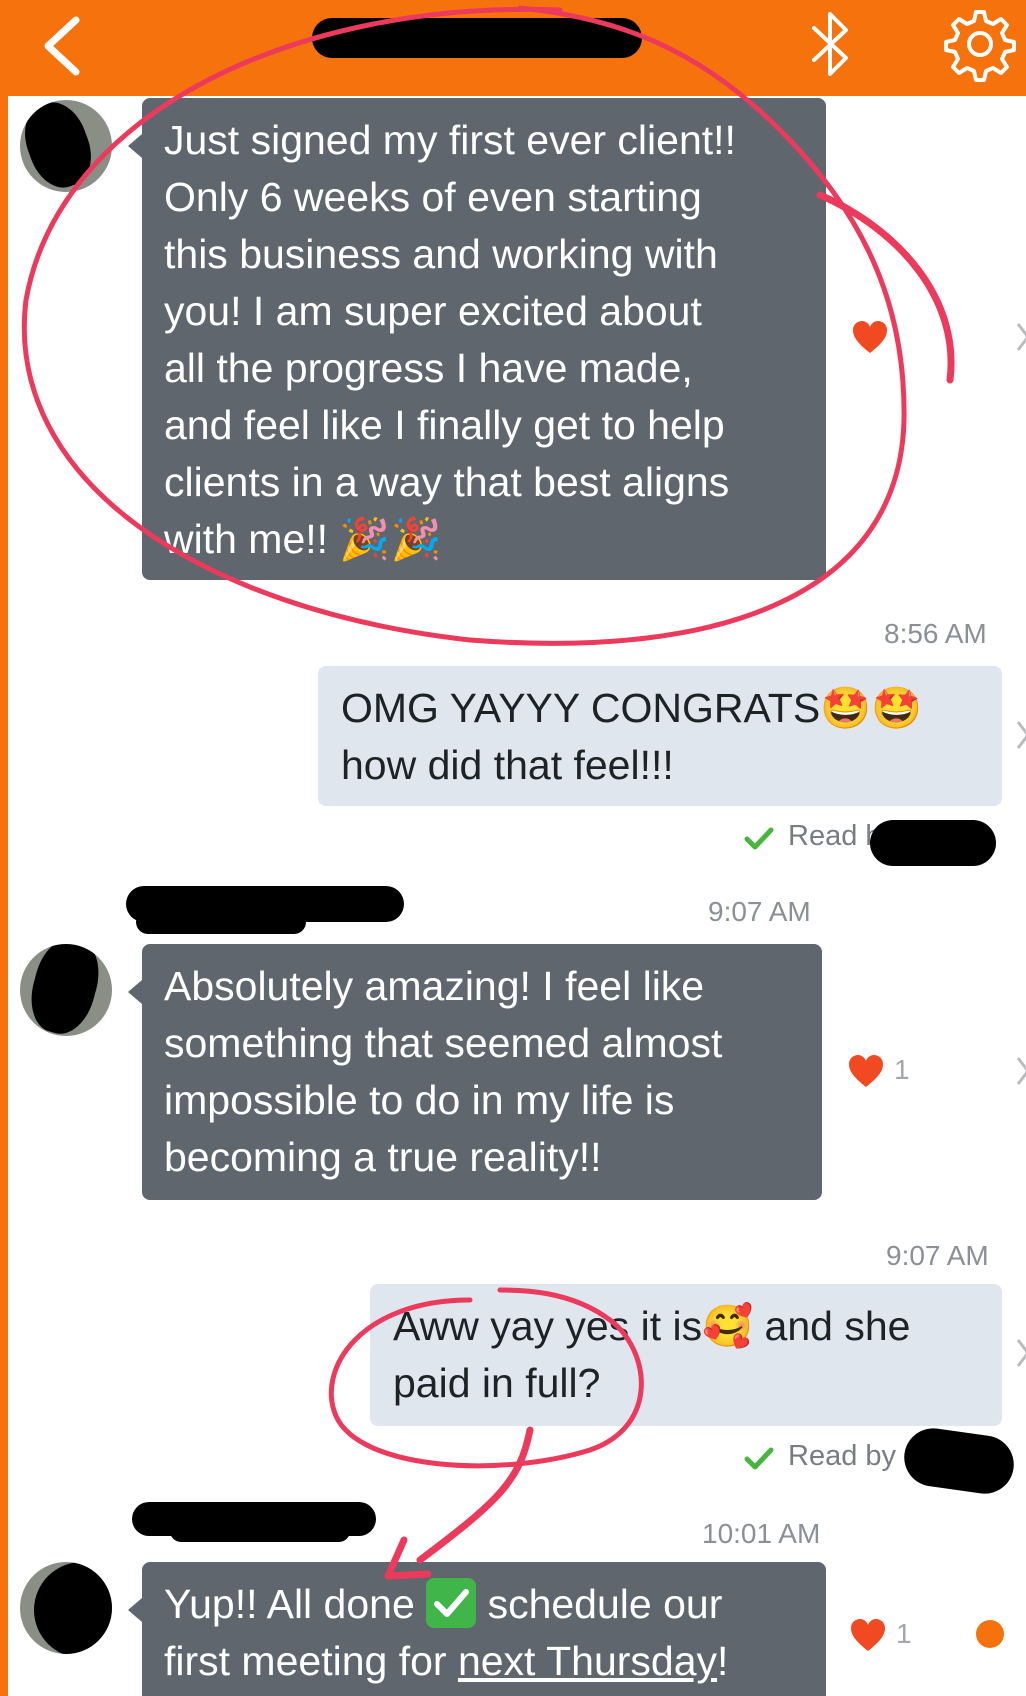  Describe the element at coordinates (835, 836) in the screenshot. I see `read-receipt: Read b` at that location.